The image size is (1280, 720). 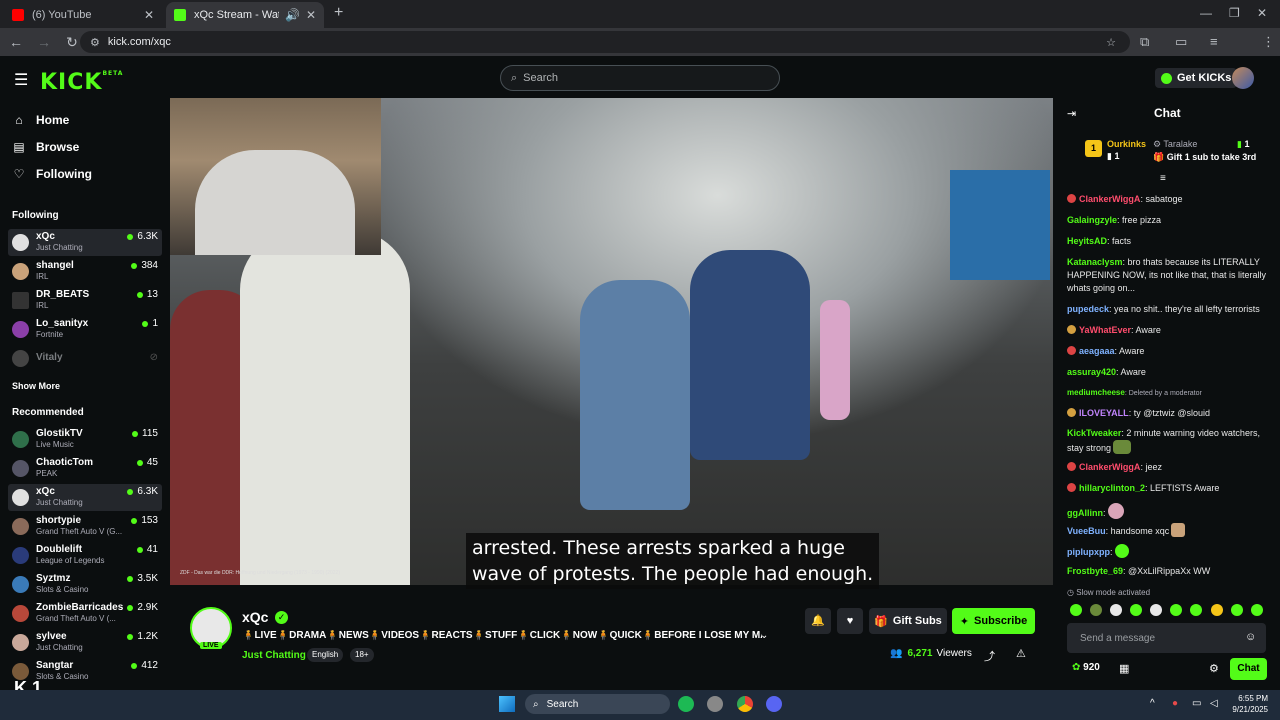 What do you see at coordinates (85, 329) in the screenshot?
I see `following-channel-lo-sanityx: Lo_sanityx Fortnite 1` at bounding box center [85, 329].